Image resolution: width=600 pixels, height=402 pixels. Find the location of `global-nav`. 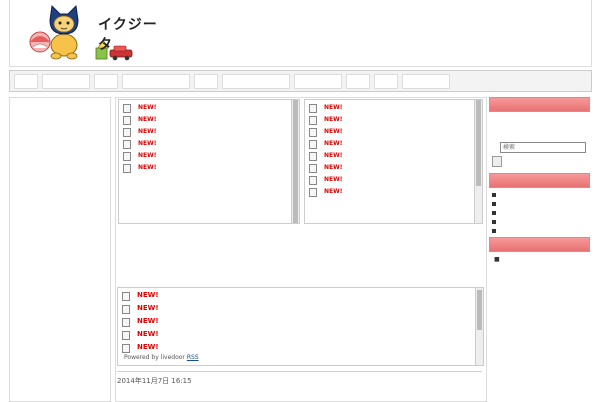

global-nav is located at coordinates (300, 81).